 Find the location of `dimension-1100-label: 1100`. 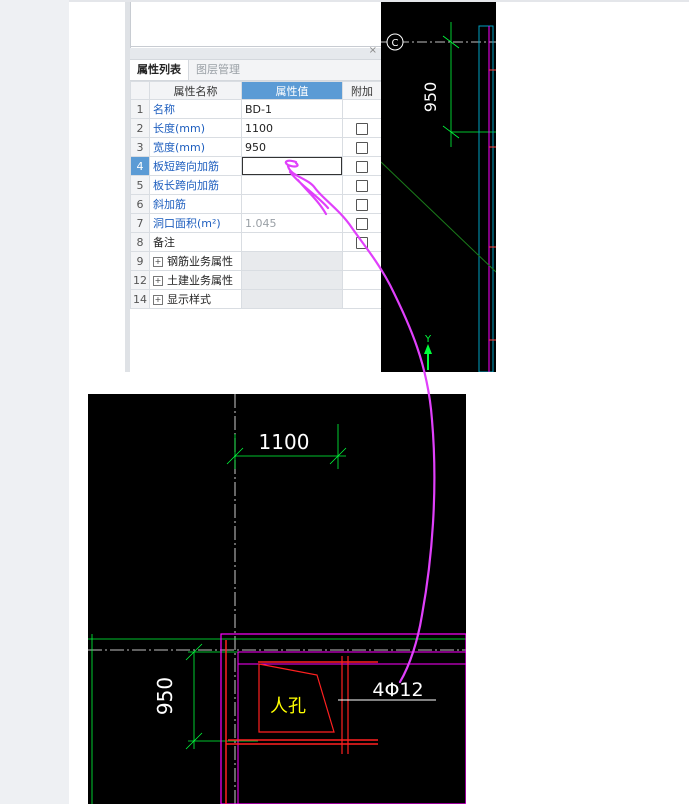

dimension-1100-label: 1100 is located at coordinates (284, 442).